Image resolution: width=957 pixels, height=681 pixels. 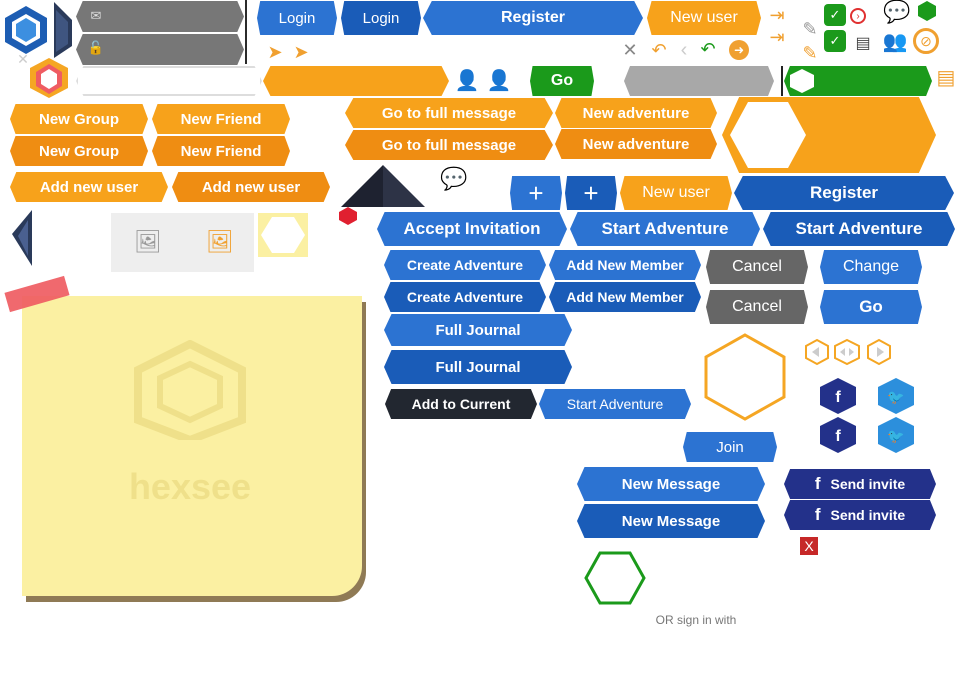 What do you see at coordinates (96, 15) in the screenshot?
I see `envelope-icon: ✉` at bounding box center [96, 15].